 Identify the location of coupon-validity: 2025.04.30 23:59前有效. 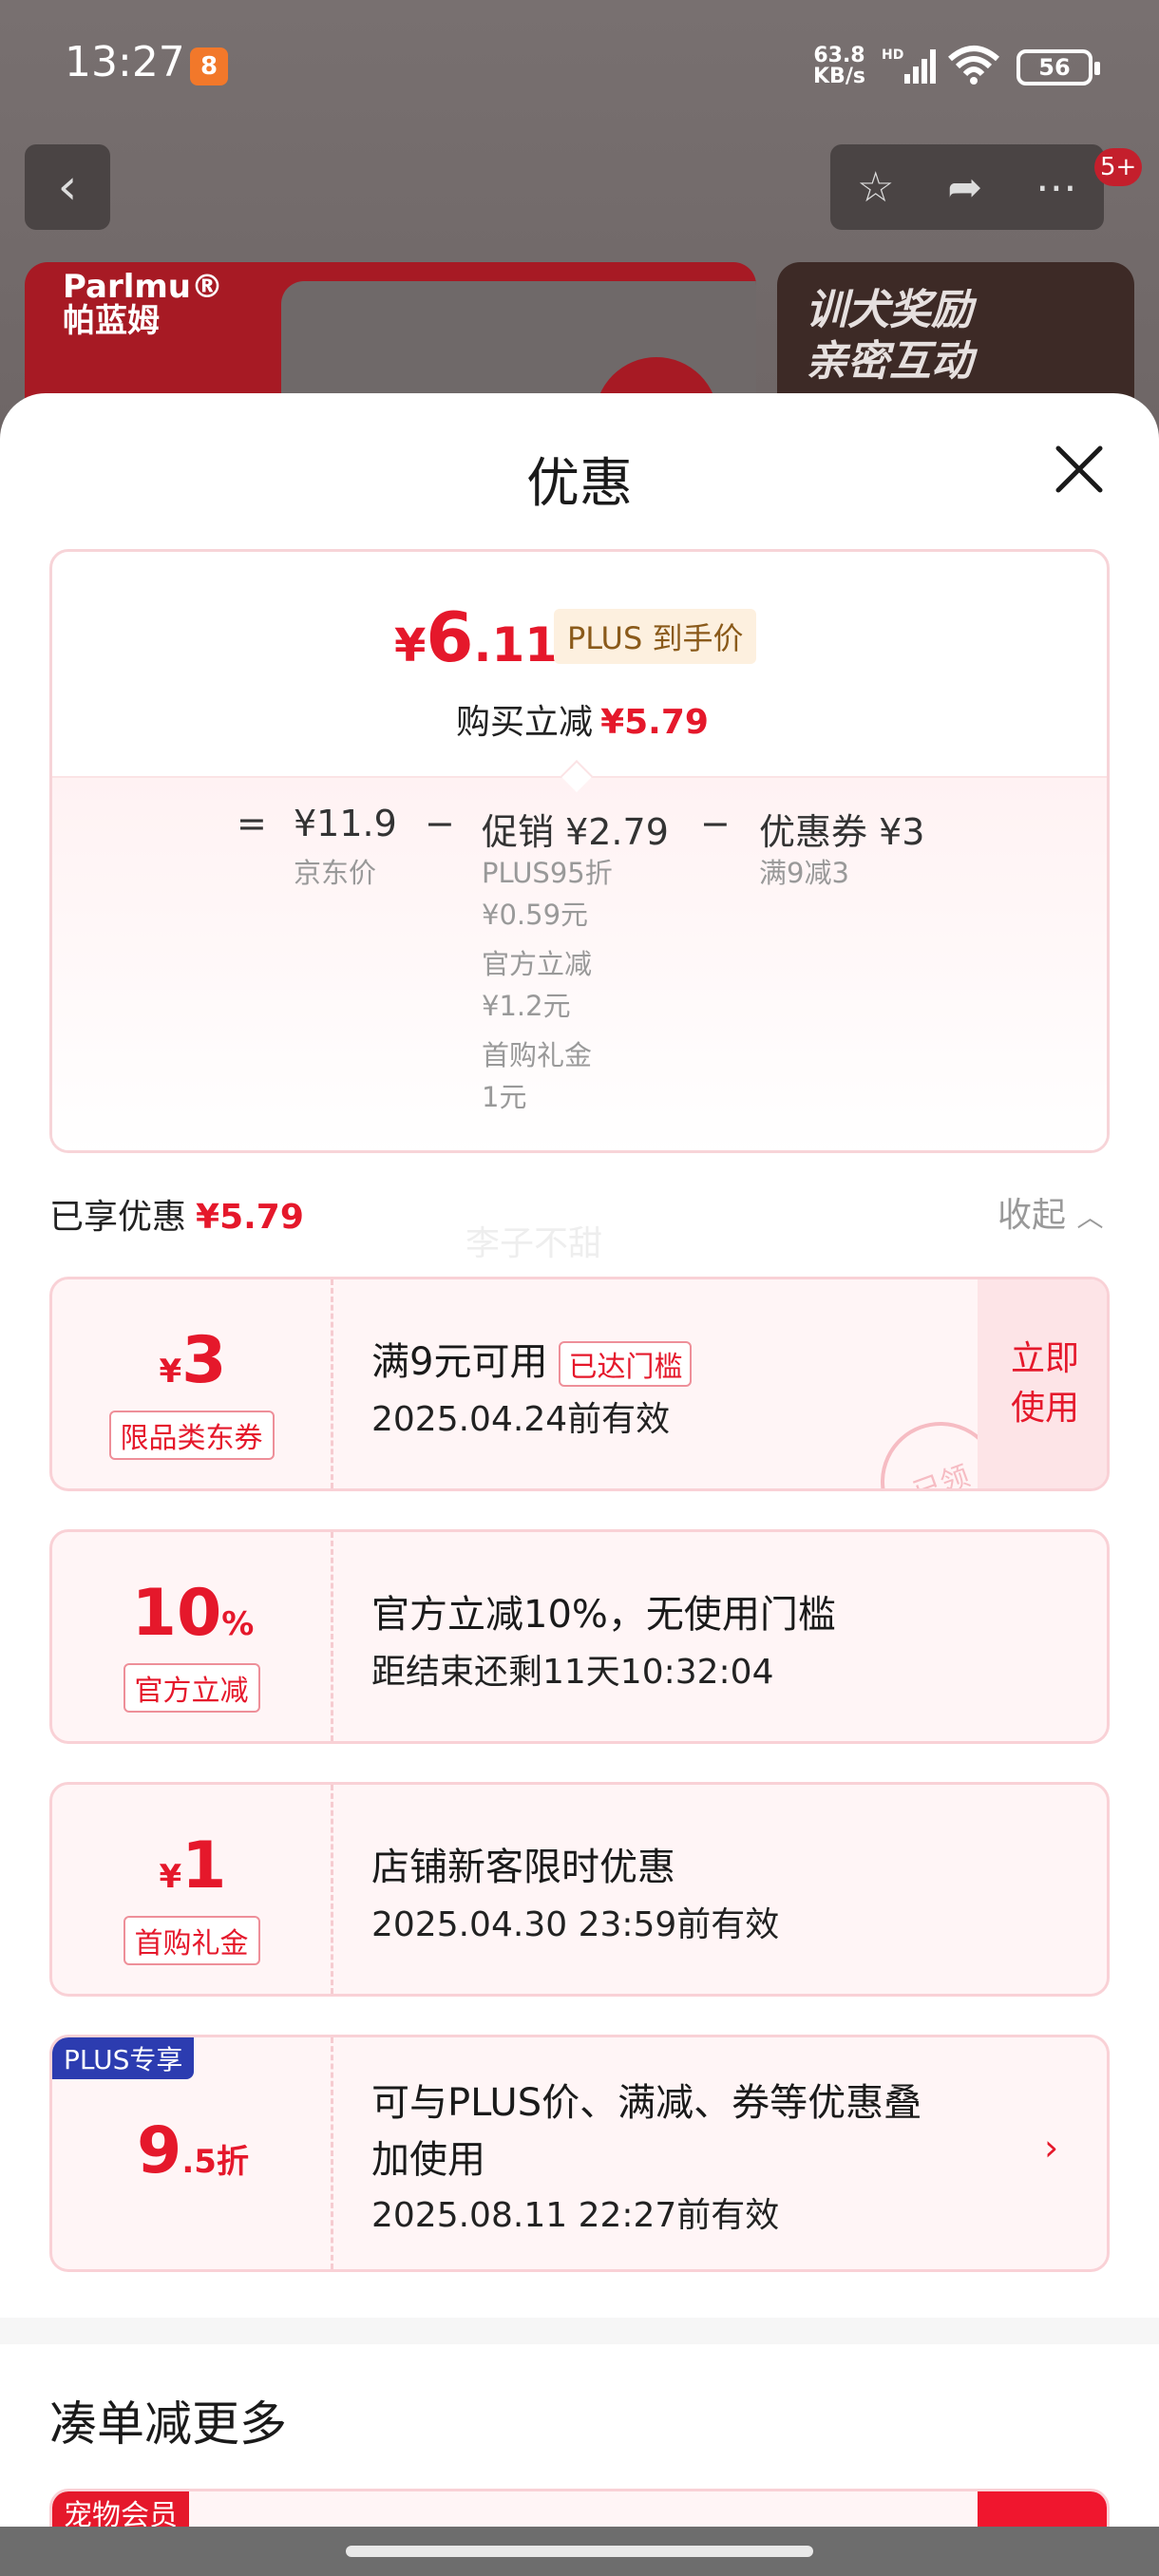
(575, 1924).